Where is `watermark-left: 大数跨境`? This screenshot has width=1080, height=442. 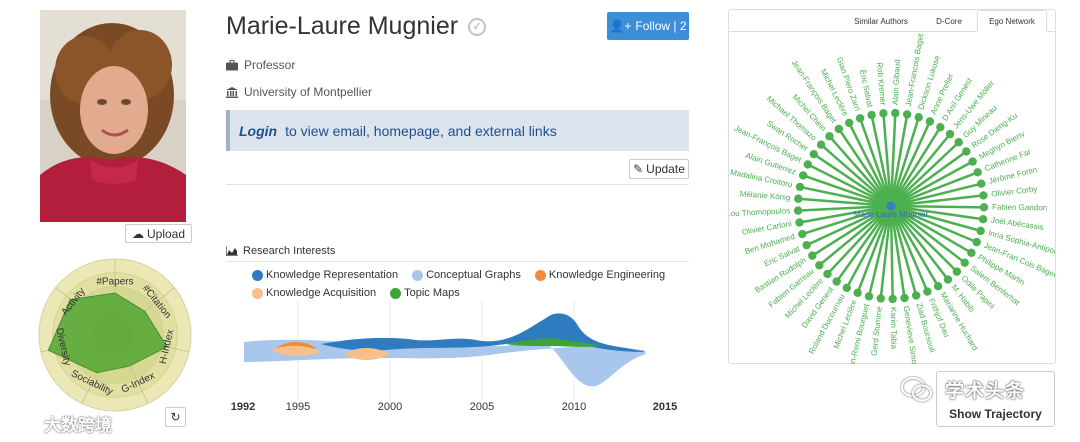 watermark-left: 大数跨境 is located at coordinates (59, 423).